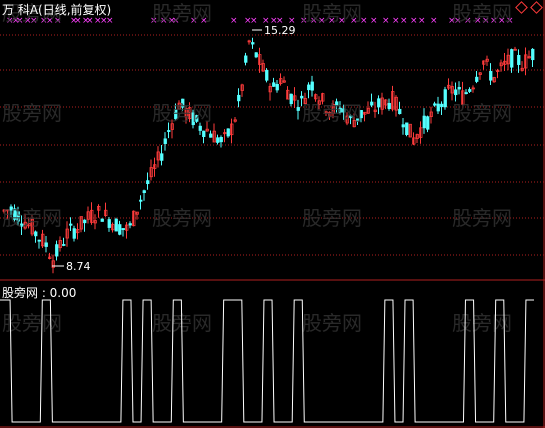 The width and height of the screenshot is (545, 428). I want to click on low-label: 8.74, so click(78, 266).